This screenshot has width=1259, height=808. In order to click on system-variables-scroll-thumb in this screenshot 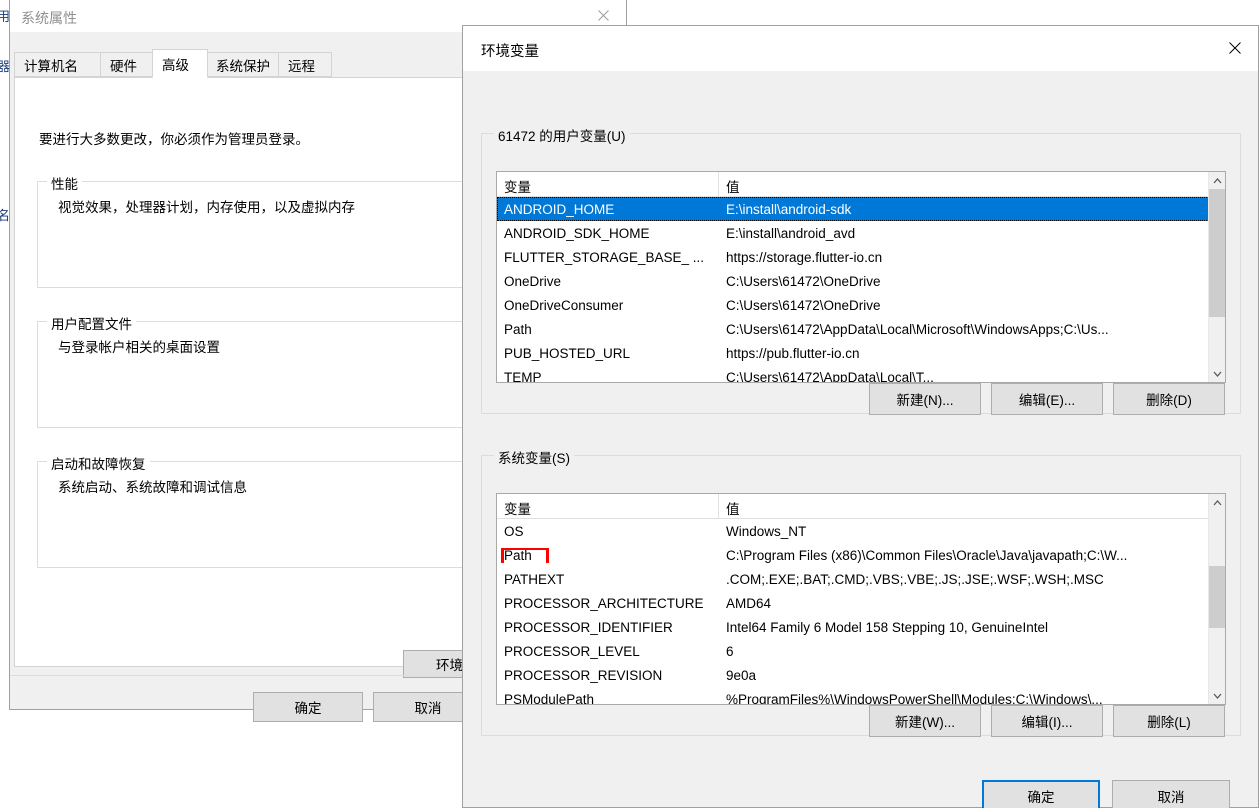, I will do `click(1217, 597)`.